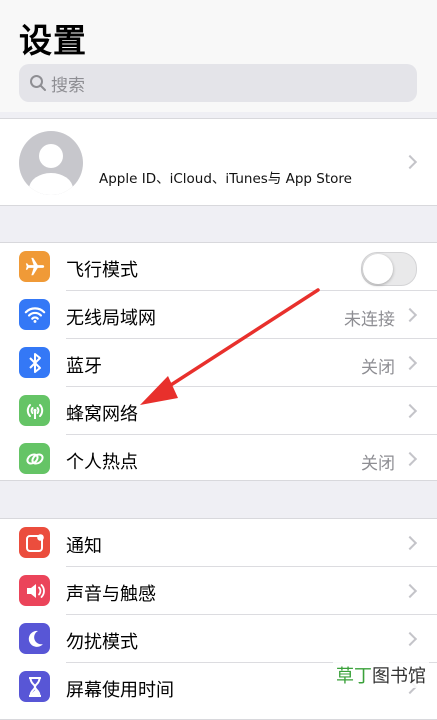  What do you see at coordinates (218, 162) in the screenshot?
I see `apple-id-row: Apple ID、iCloud、iTunes与 App Store` at bounding box center [218, 162].